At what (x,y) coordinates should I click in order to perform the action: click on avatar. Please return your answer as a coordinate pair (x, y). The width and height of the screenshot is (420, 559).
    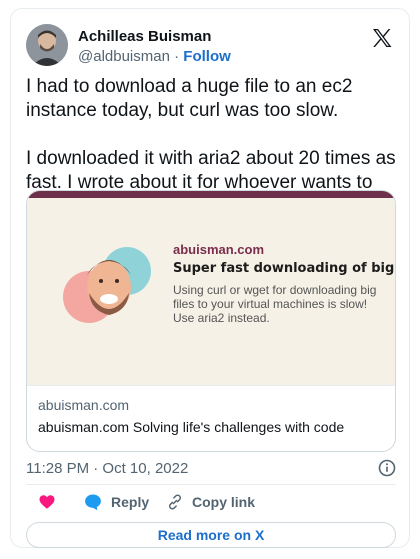
    Looking at the image, I should click on (47, 45).